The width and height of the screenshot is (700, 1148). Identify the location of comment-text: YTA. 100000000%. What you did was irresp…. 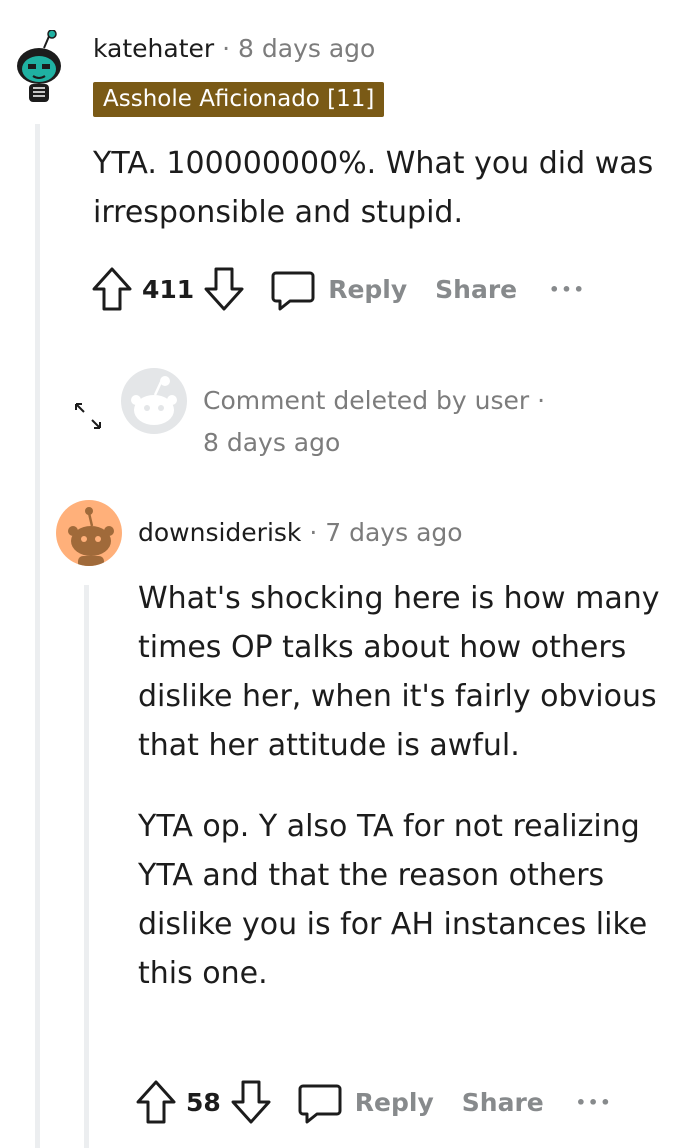
(373, 188).